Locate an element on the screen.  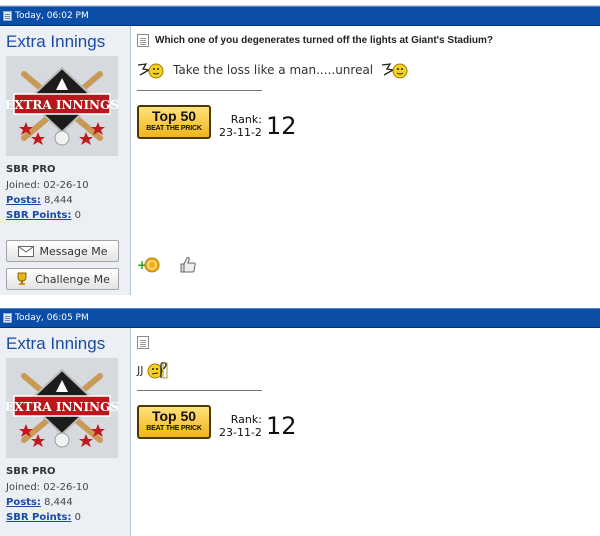
challenge-me-button: Challenge Me is located at coordinates (62, 279).